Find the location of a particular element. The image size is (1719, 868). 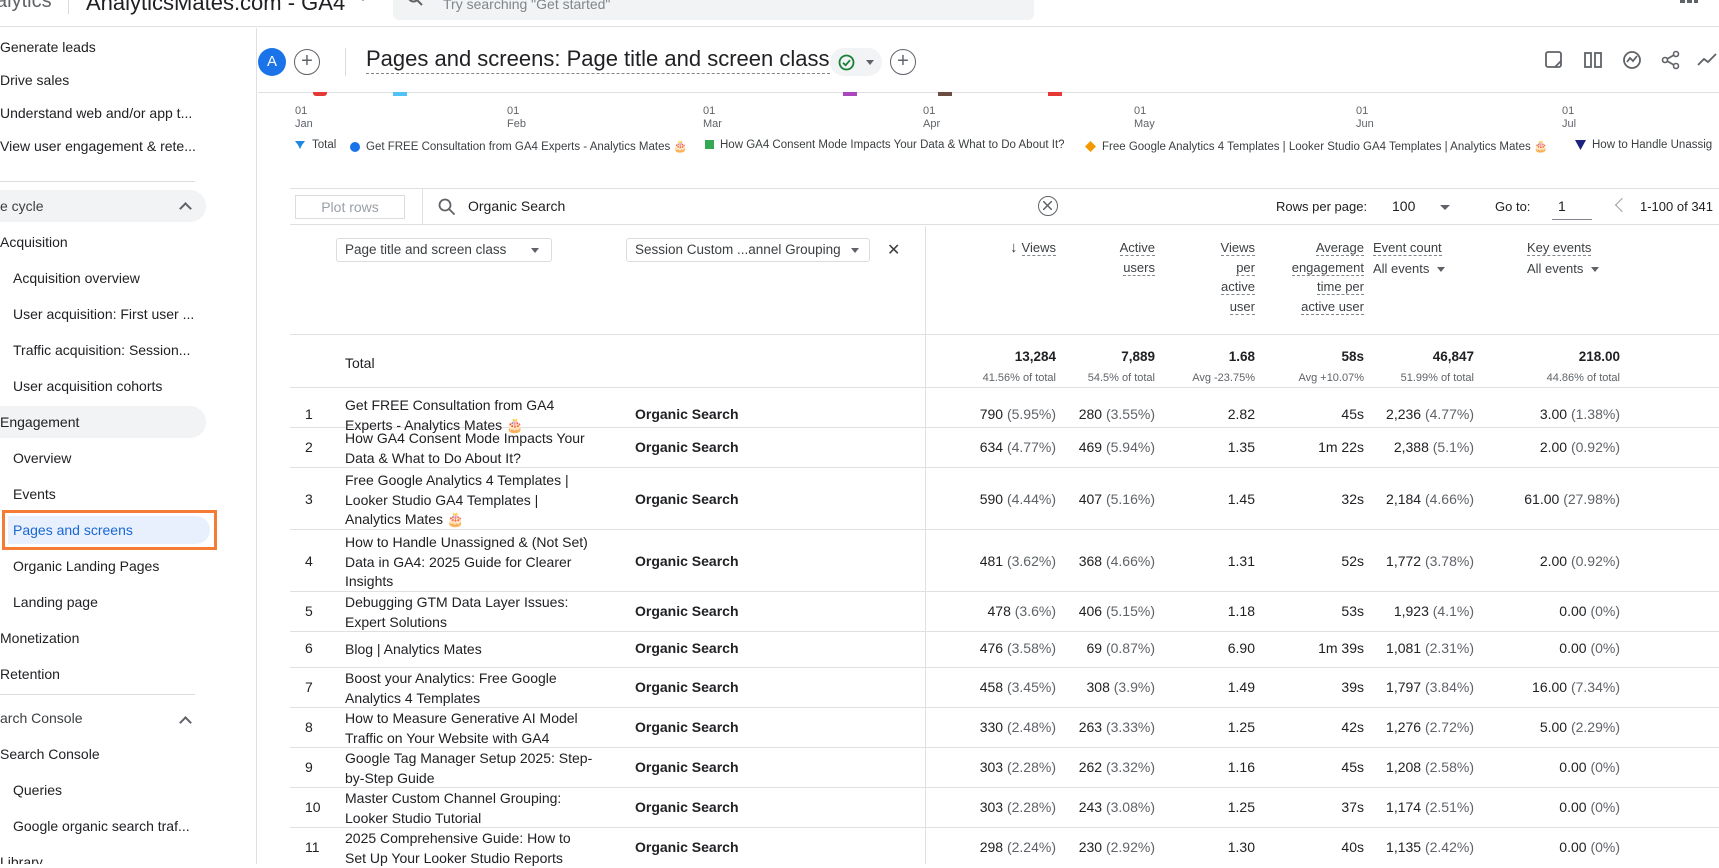

sidebar-item-user-acquisition-cohorts: User acquisition cohorts is located at coordinates (87, 386).